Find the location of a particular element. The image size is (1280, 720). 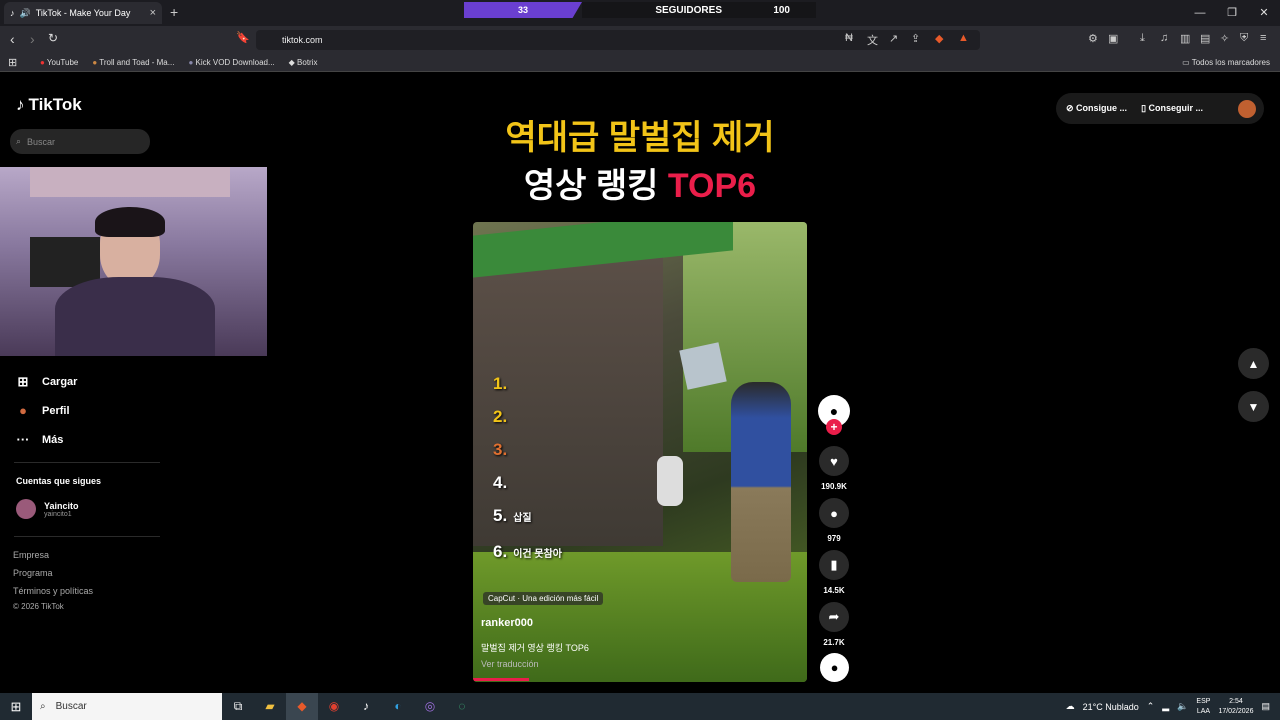

rank-5: 5. 삽질 is located at coordinates (512, 515).